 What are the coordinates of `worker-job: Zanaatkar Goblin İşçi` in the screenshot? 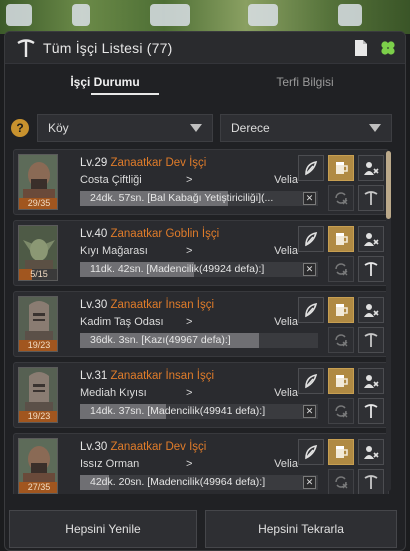 It's located at (165, 234).